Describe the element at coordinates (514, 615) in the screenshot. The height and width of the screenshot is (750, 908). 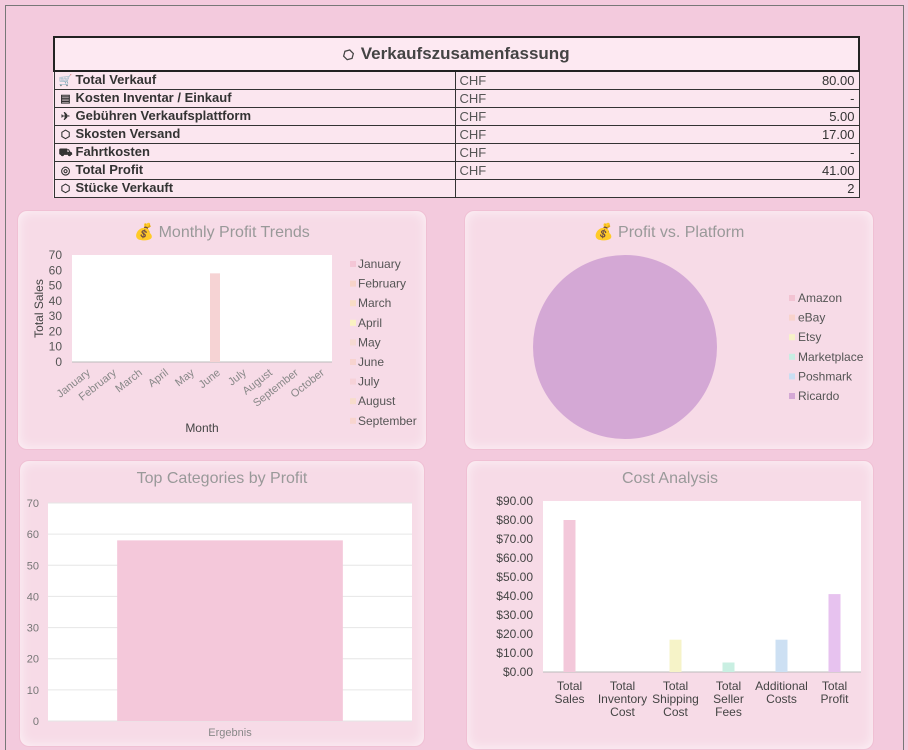
I see `y-tick-label: $30.00` at that location.